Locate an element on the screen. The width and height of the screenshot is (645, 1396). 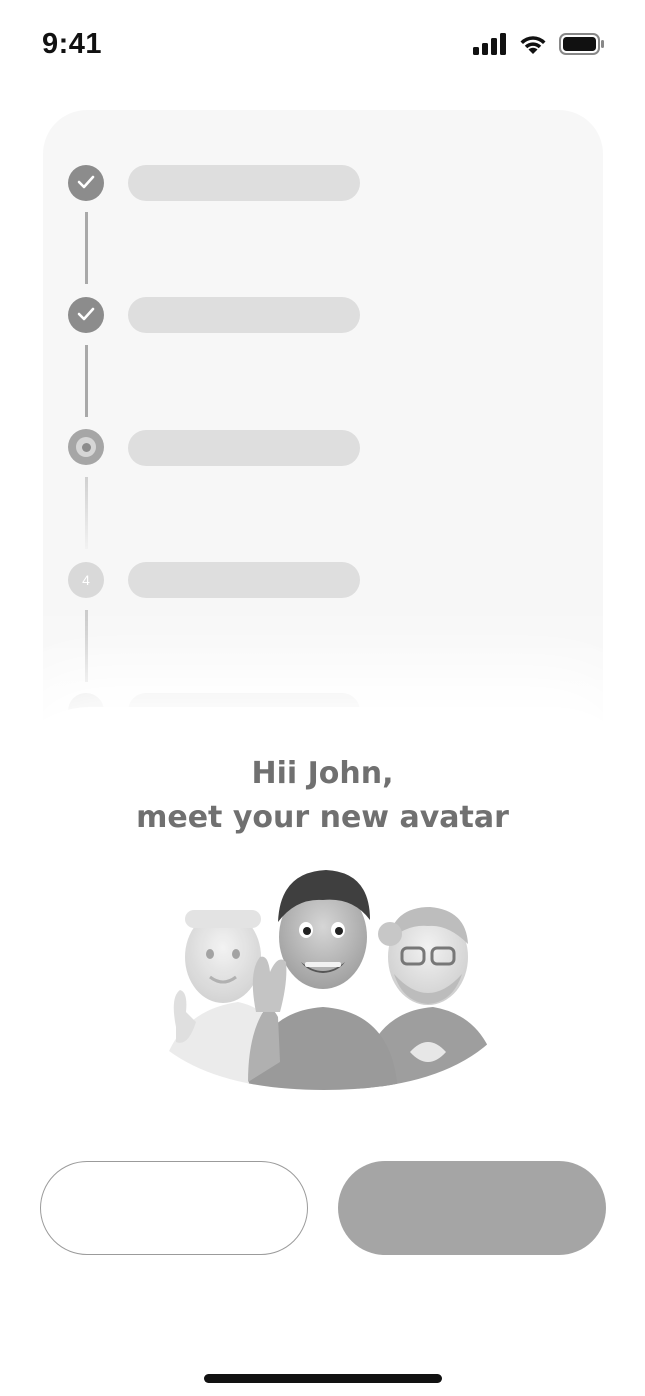
sheet-title: Hii John, meet your new avatar is located at coordinates (322, 796).